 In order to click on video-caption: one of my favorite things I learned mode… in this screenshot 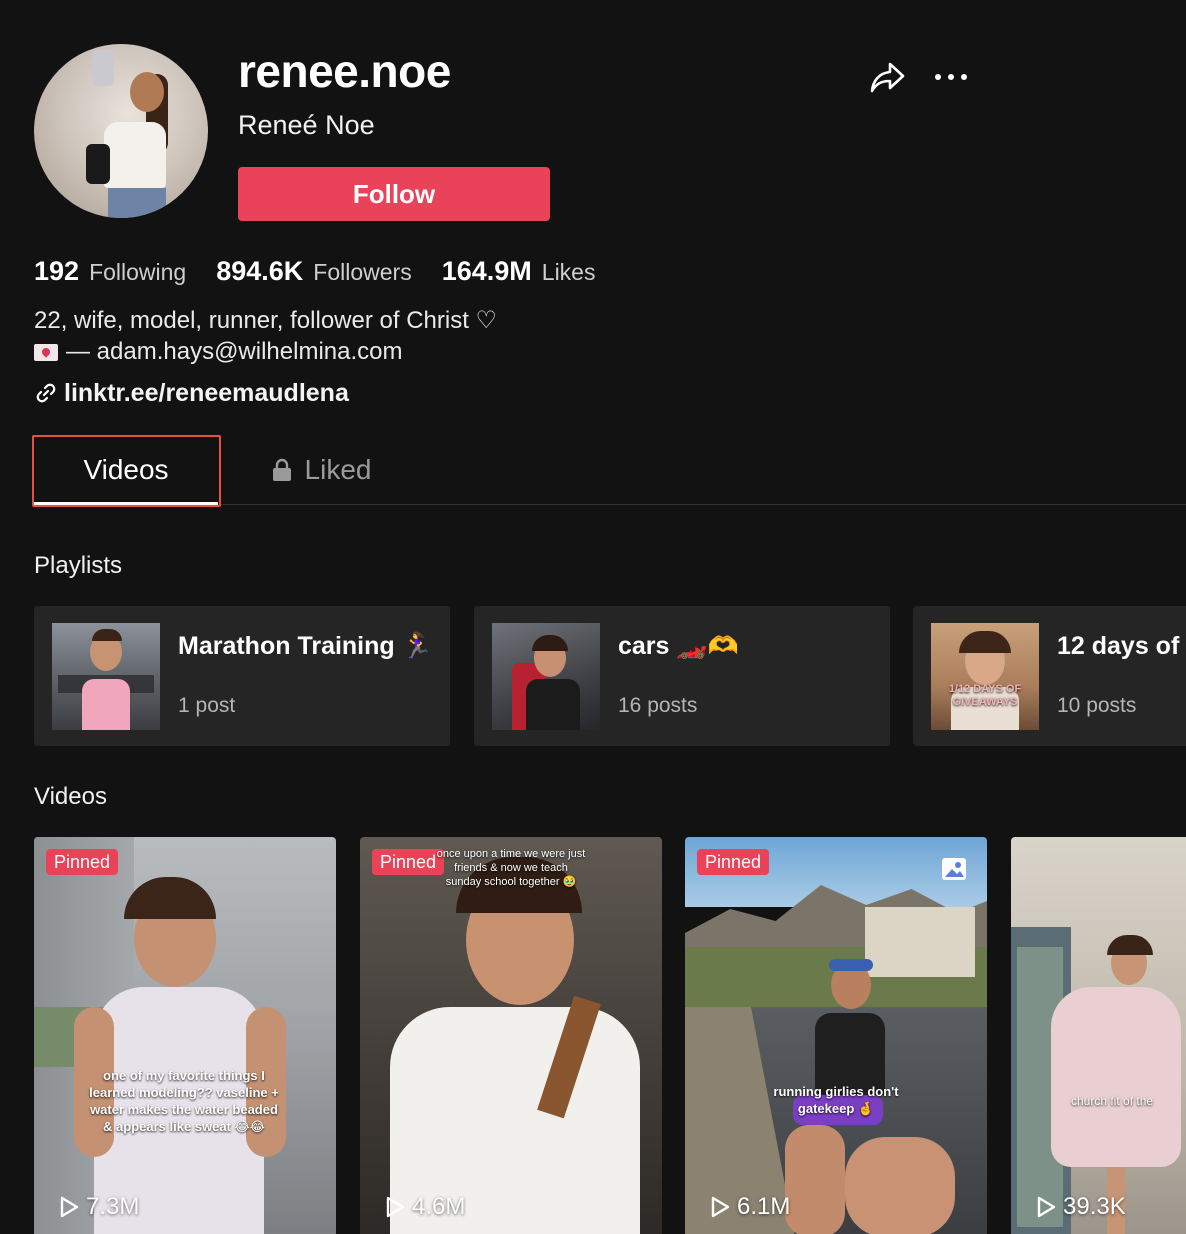, I will do `click(184, 1101)`.